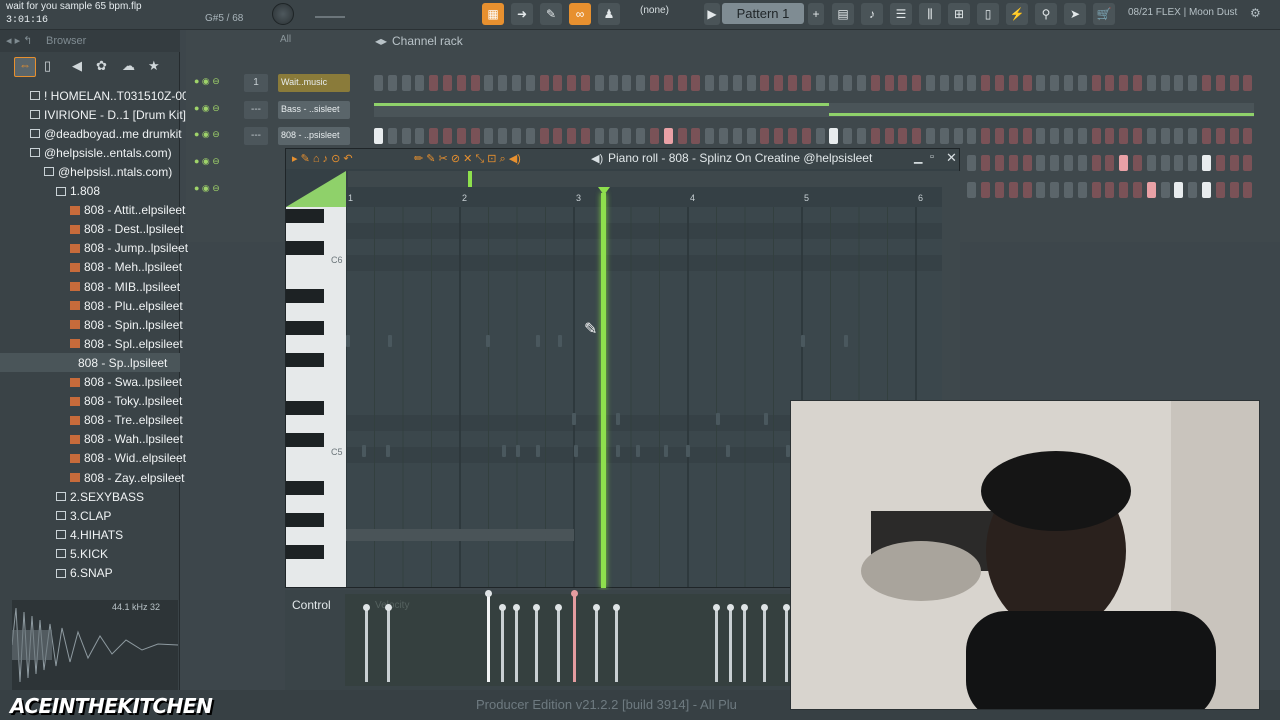 The width and height of the screenshot is (1280, 720). I want to click on pattern-select: Pattern 1, so click(763, 13).